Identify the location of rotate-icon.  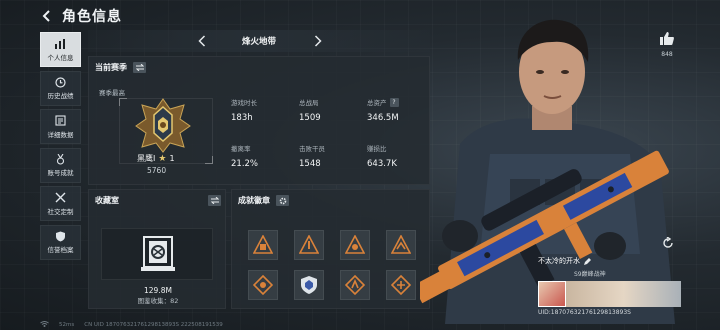
(668, 242).